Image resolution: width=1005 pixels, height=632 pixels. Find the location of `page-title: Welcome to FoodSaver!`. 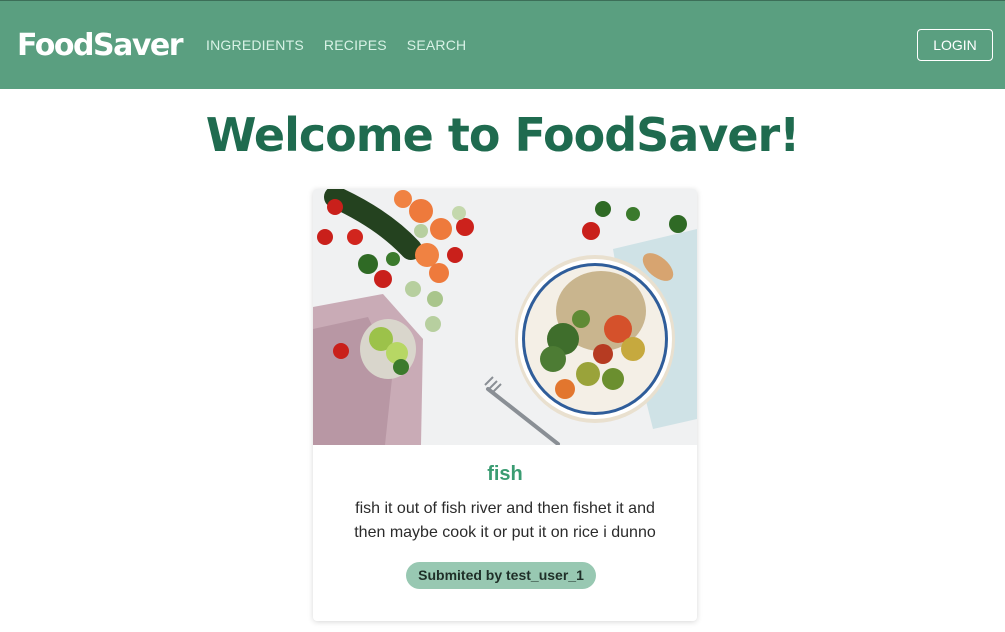

page-title: Welcome to FoodSaver! is located at coordinates (502, 135).